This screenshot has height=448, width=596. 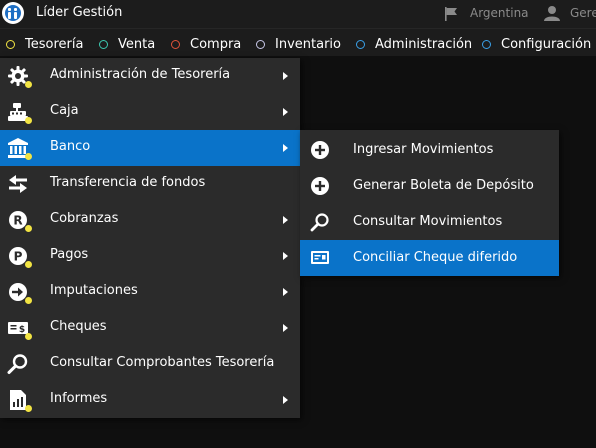 I want to click on nav-configuracion: Configuración, so click(x=536, y=44).